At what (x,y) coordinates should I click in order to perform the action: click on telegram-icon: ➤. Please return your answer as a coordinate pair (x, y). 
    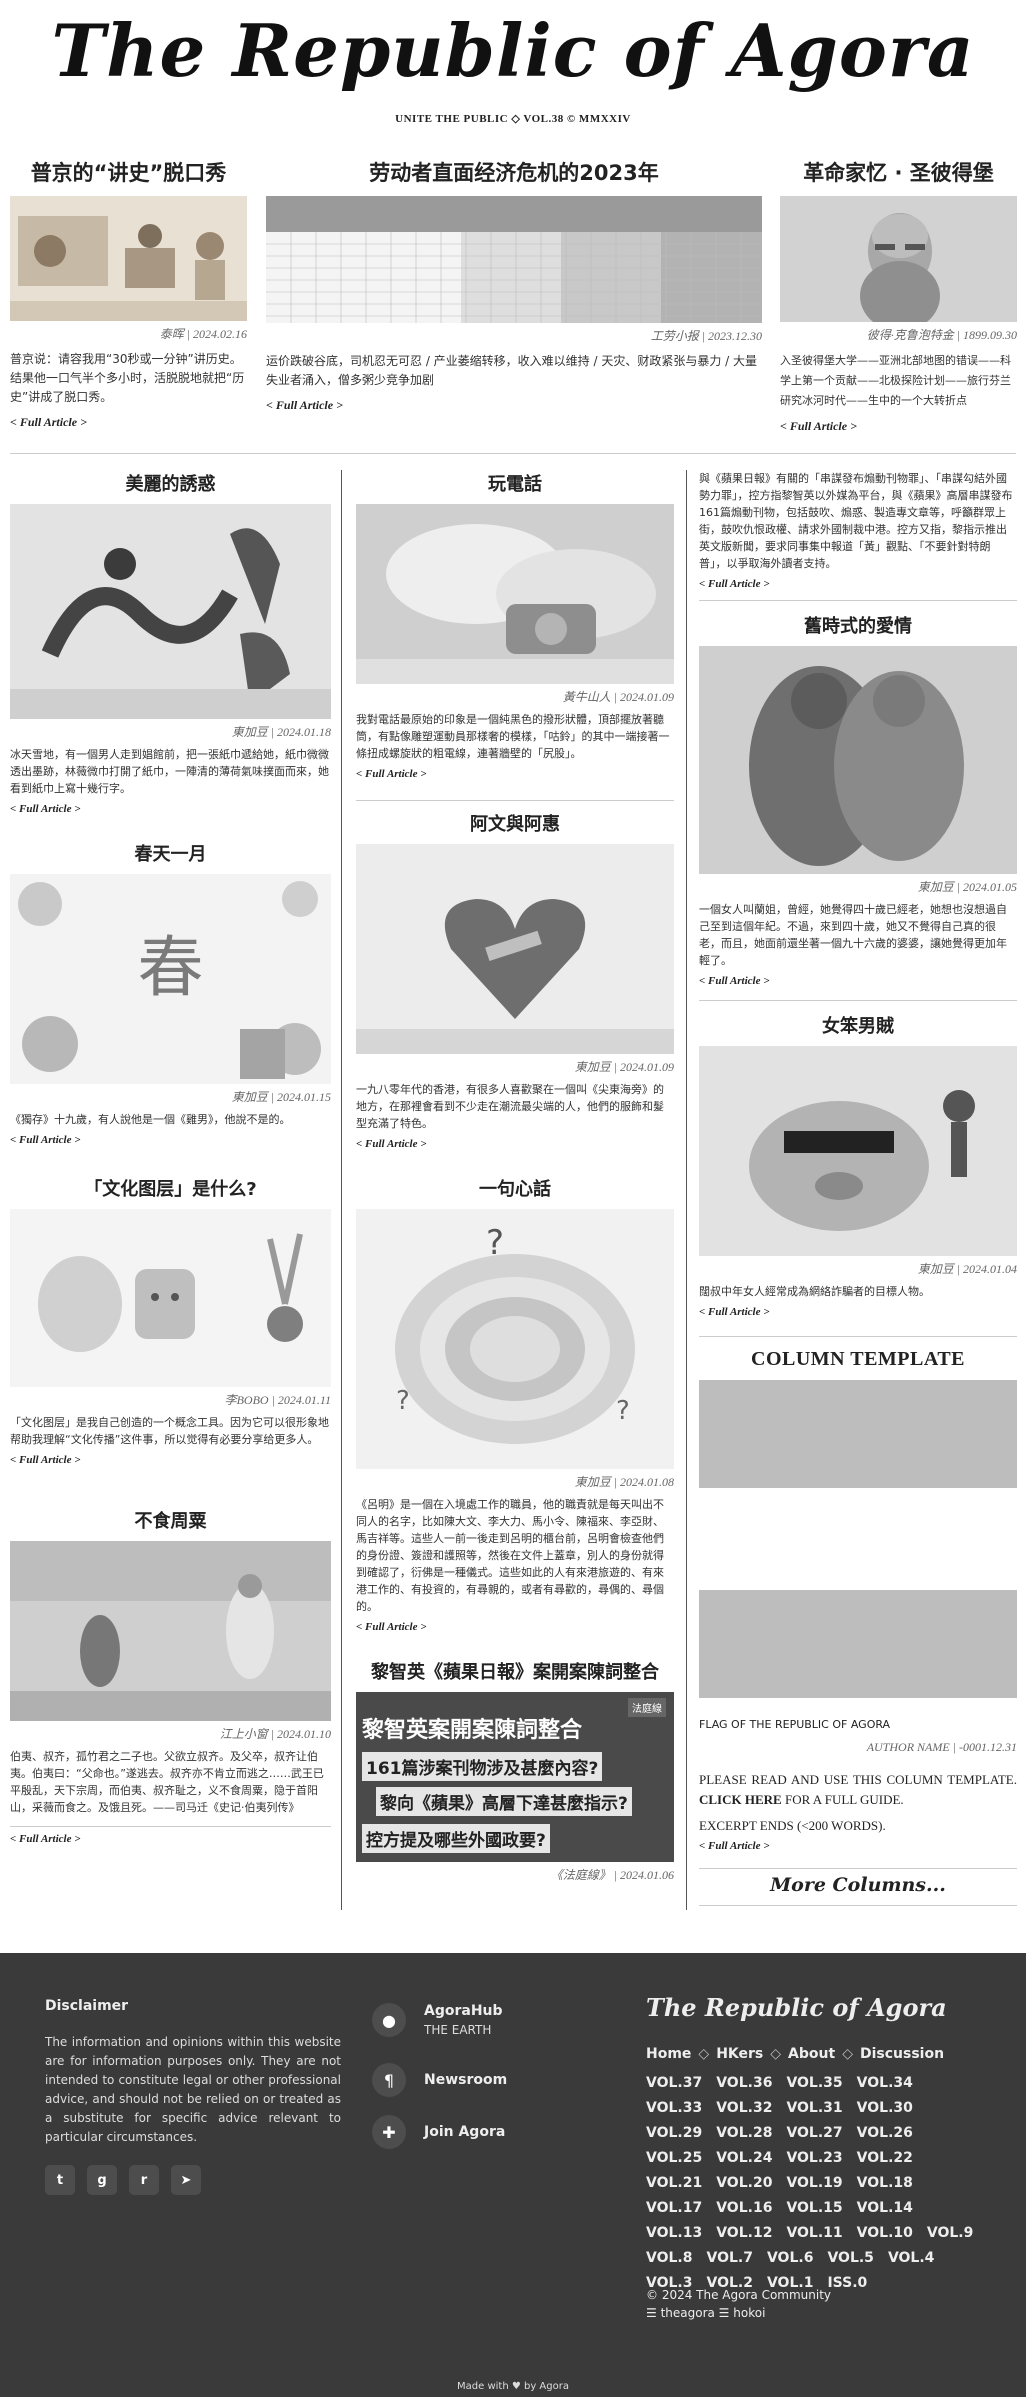
    Looking at the image, I should click on (186, 2180).